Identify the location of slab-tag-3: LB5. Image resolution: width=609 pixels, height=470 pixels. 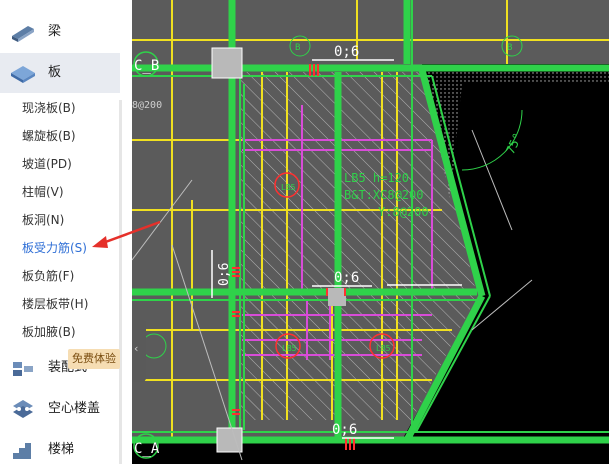
(383, 348).